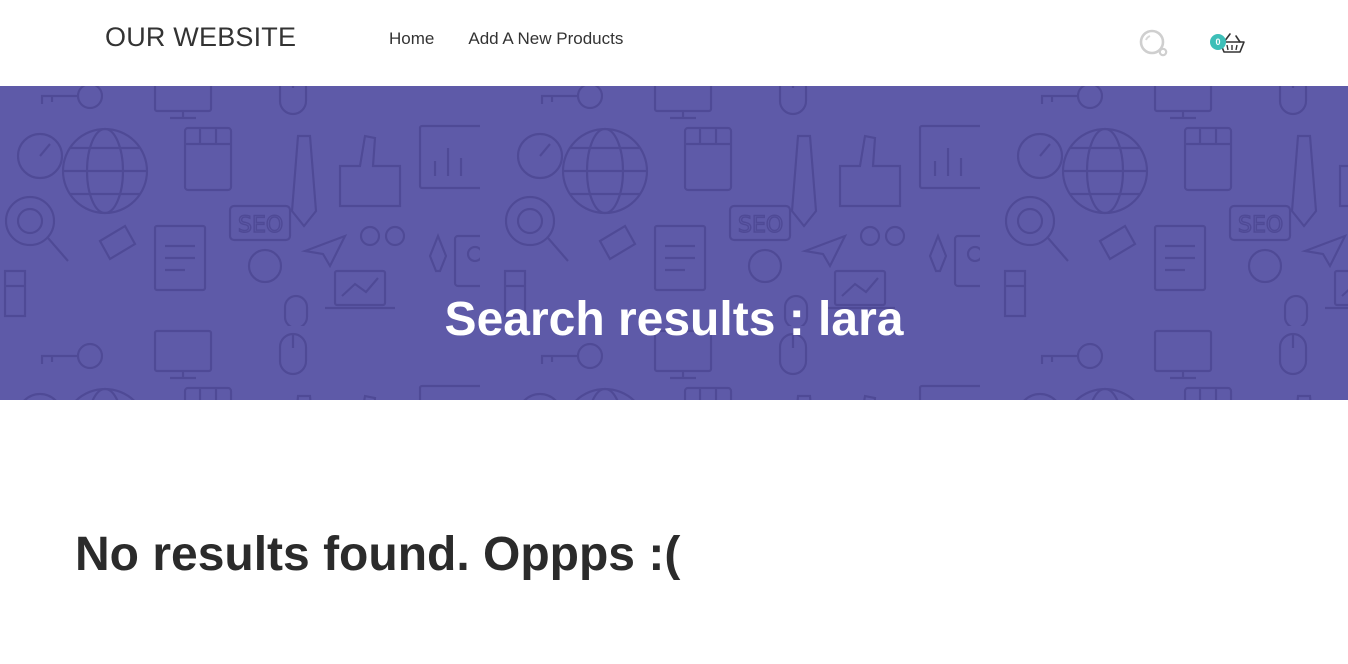 The height and width of the screenshot is (664, 1348). I want to click on site-header: OUR WEBSITE Home Add A New Products 0, so click(674, 43).